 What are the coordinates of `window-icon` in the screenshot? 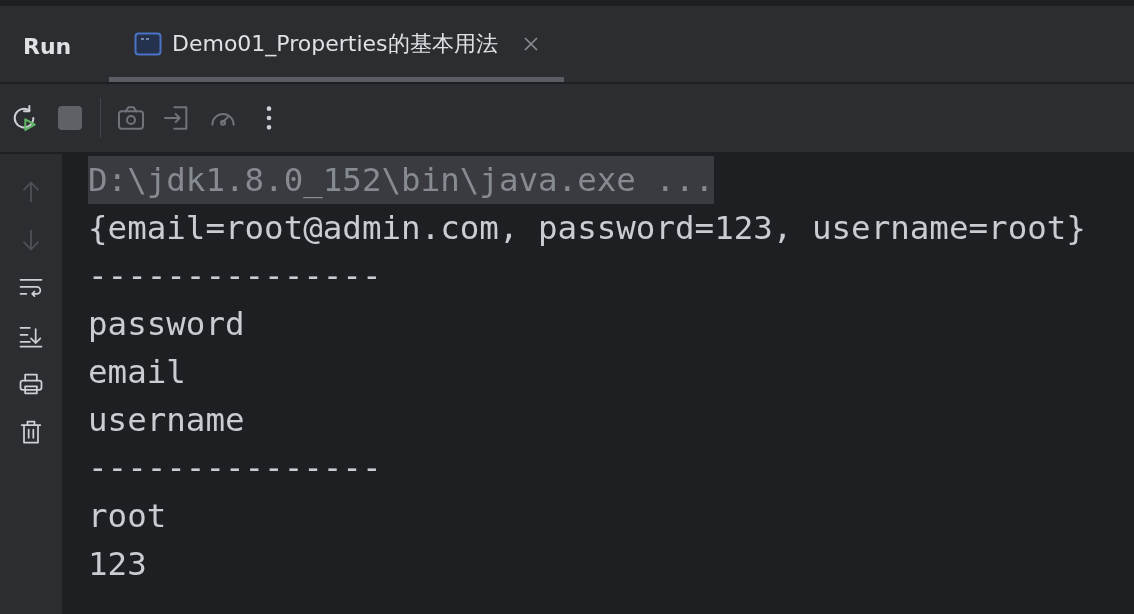 It's located at (148, 43).